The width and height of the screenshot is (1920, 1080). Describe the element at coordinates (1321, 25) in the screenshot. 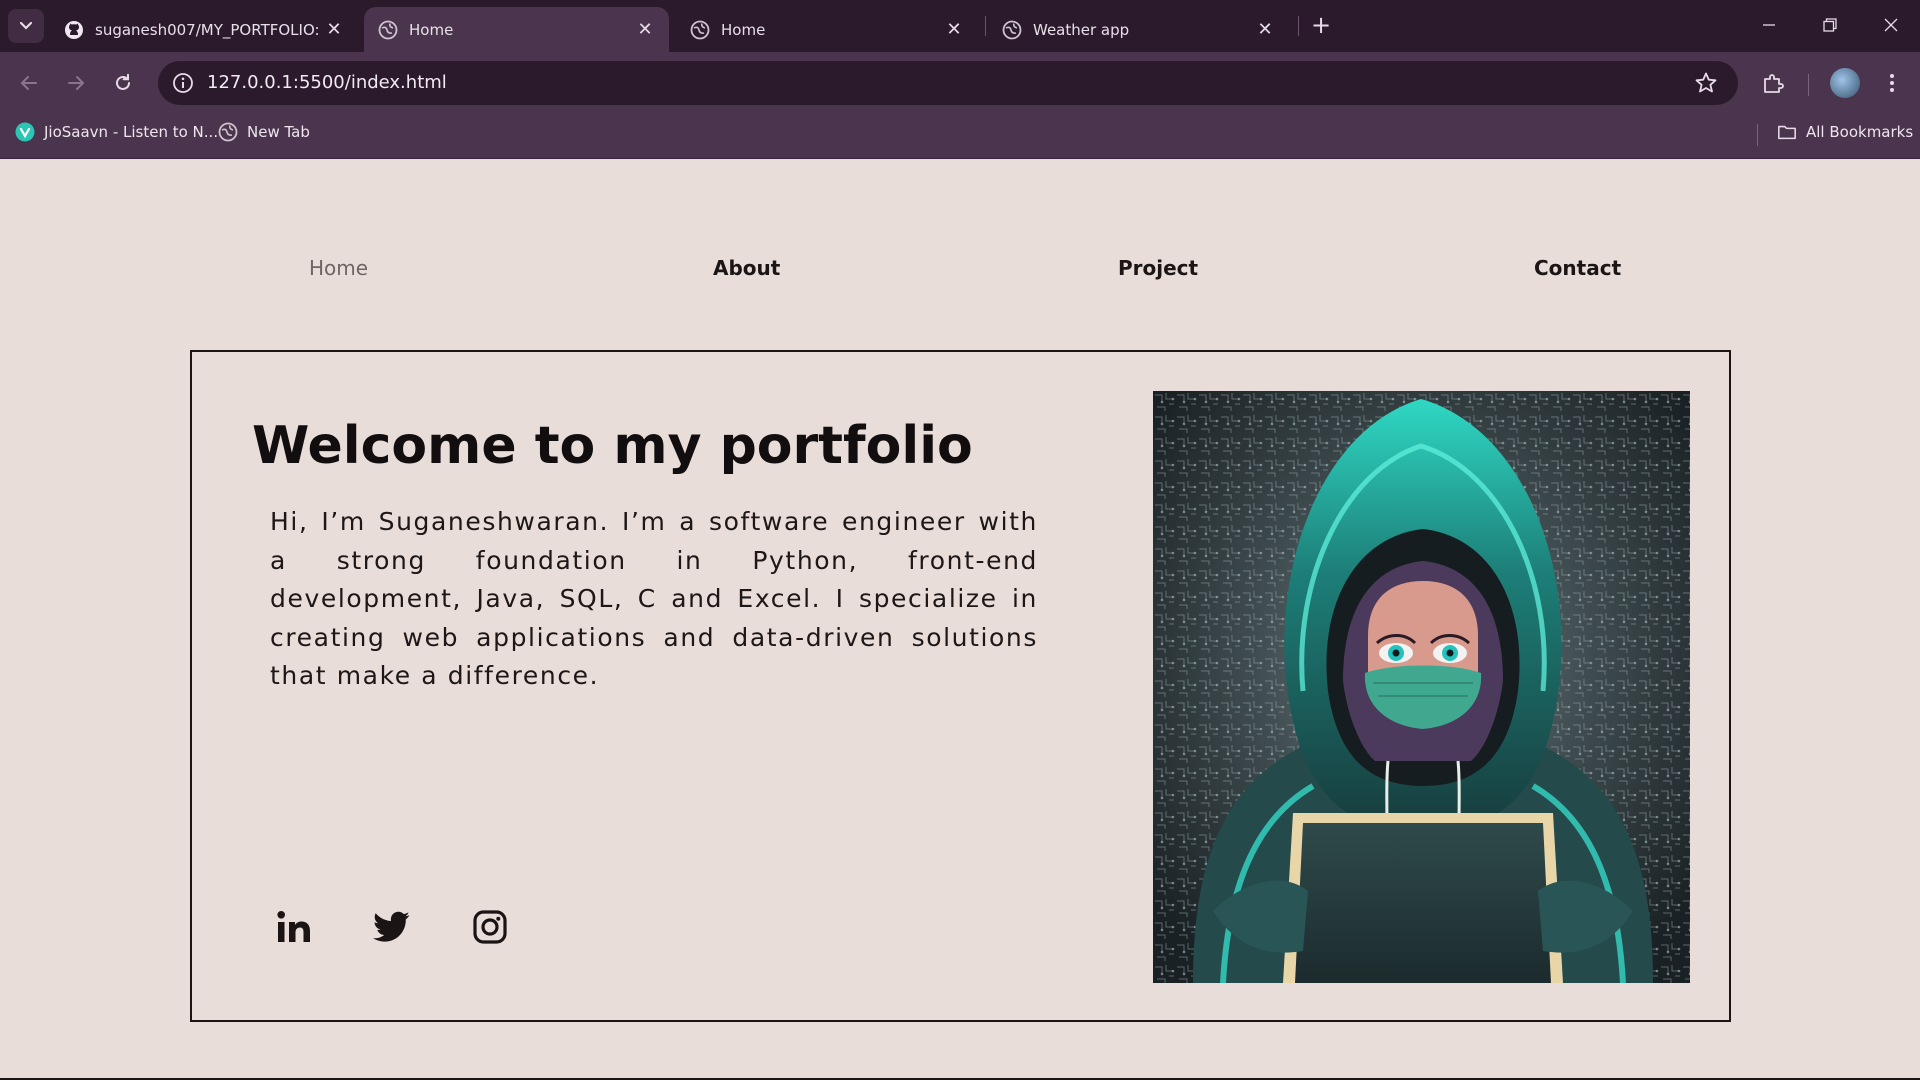

I see `new-tab-button: +` at that location.